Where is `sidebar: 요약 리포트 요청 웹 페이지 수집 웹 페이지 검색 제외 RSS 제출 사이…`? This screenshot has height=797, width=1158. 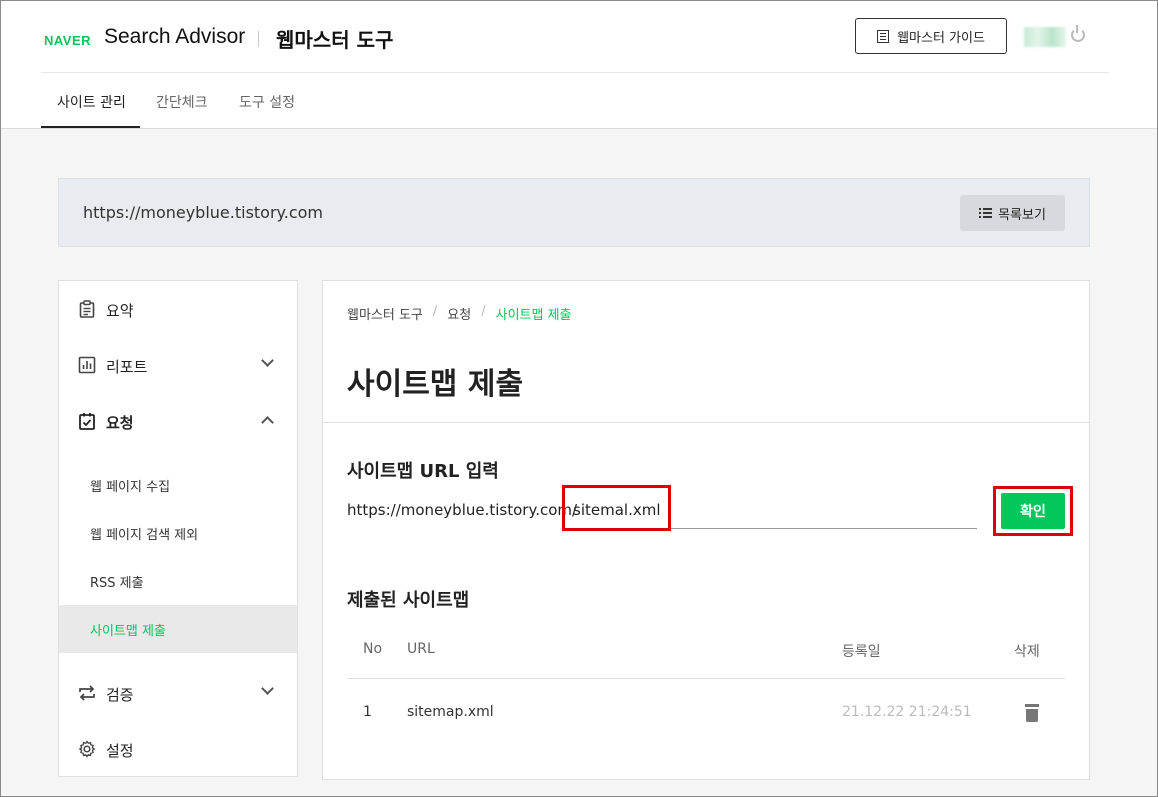
sidebar: 요약 리포트 요청 웹 페이지 수집 웹 페이지 검색 제외 RSS 제출 사이… is located at coordinates (178, 528).